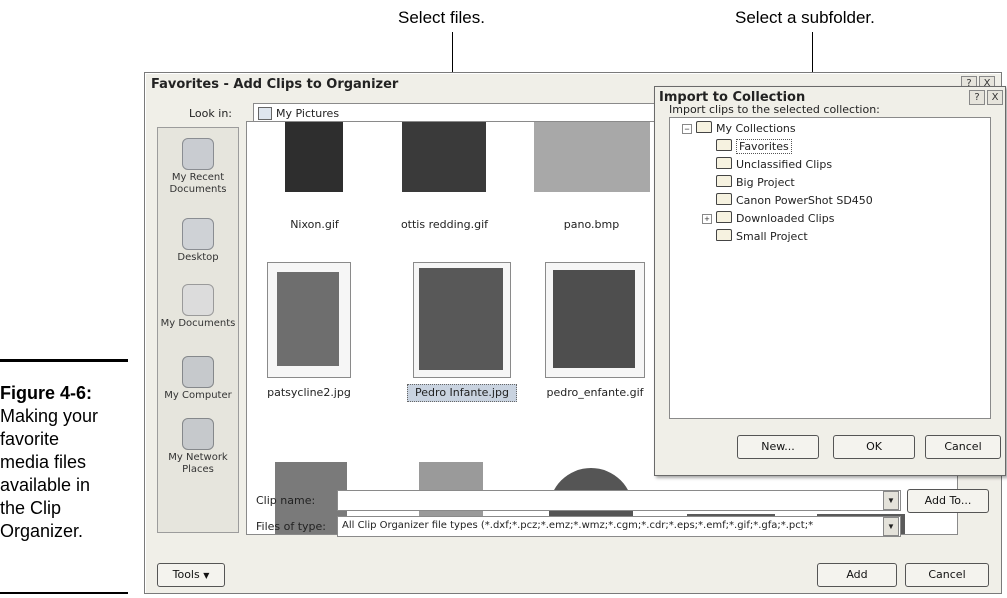 This screenshot has width=1007, height=598. What do you see at coordinates (198, 154) in the screenshot?
I see `recent-documents-icon` at bounding box center [198, 154].